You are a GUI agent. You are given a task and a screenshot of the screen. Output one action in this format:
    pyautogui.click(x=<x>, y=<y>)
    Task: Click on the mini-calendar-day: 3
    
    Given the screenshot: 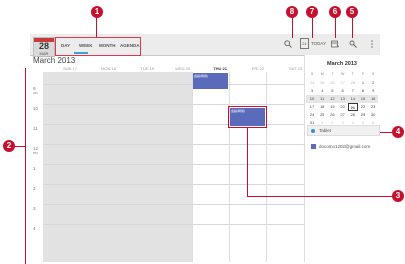 What is the action you would take?
    pyautogui.click(x=312, y=91)
    